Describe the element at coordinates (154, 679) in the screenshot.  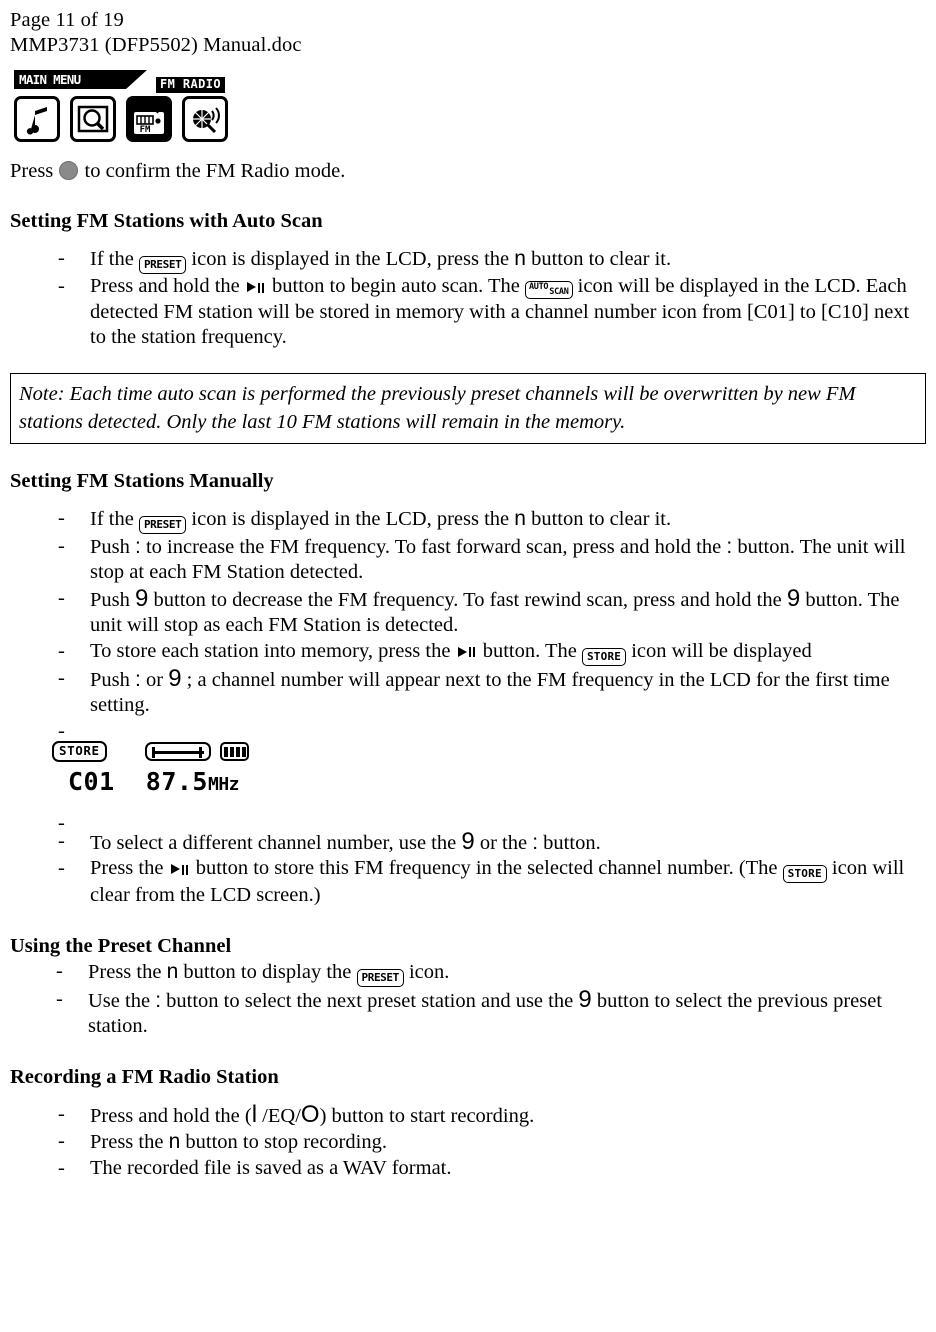
I see `text-fragment: or` at that location.